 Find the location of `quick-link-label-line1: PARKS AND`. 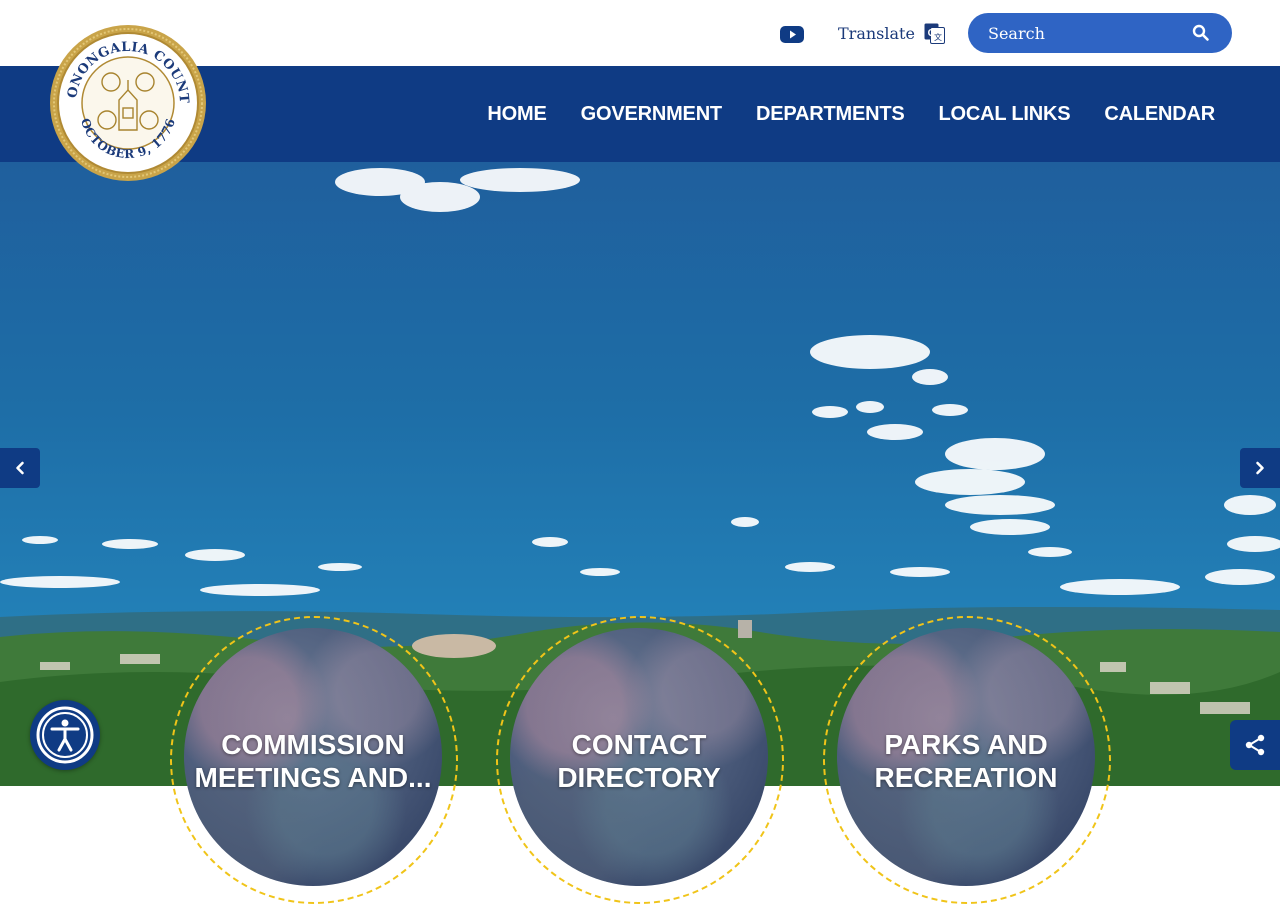

quick-link-label-line1: PARKS AND is located at coordinates (966, 744).